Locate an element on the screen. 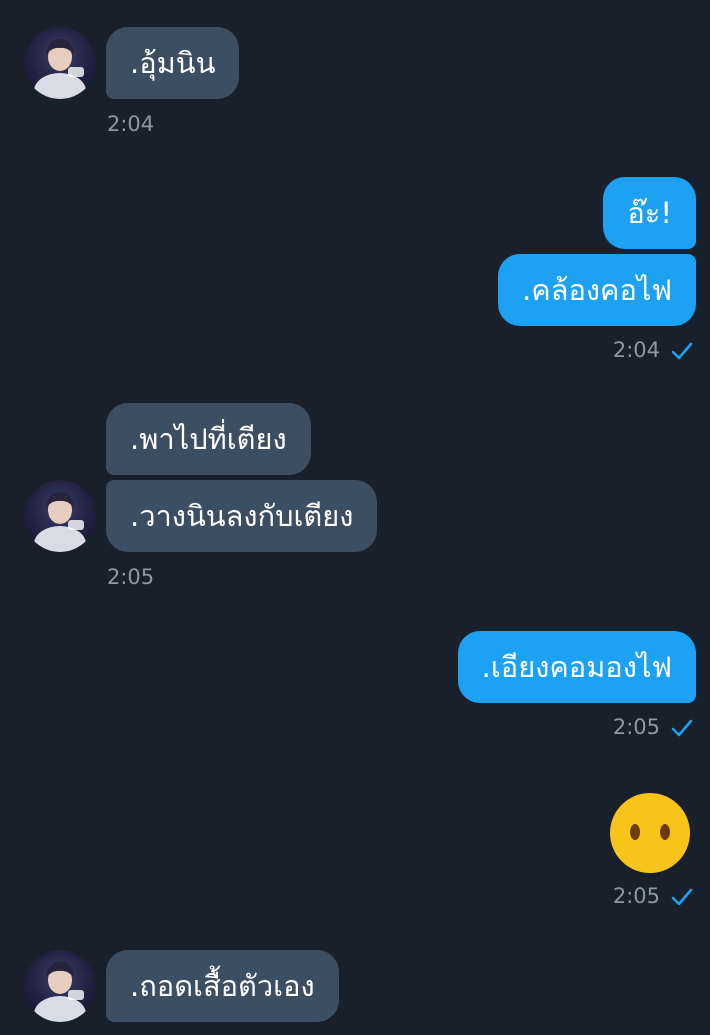  message-bubble: .เอียงคอมองไฟ is located at coordinates (576, 667).